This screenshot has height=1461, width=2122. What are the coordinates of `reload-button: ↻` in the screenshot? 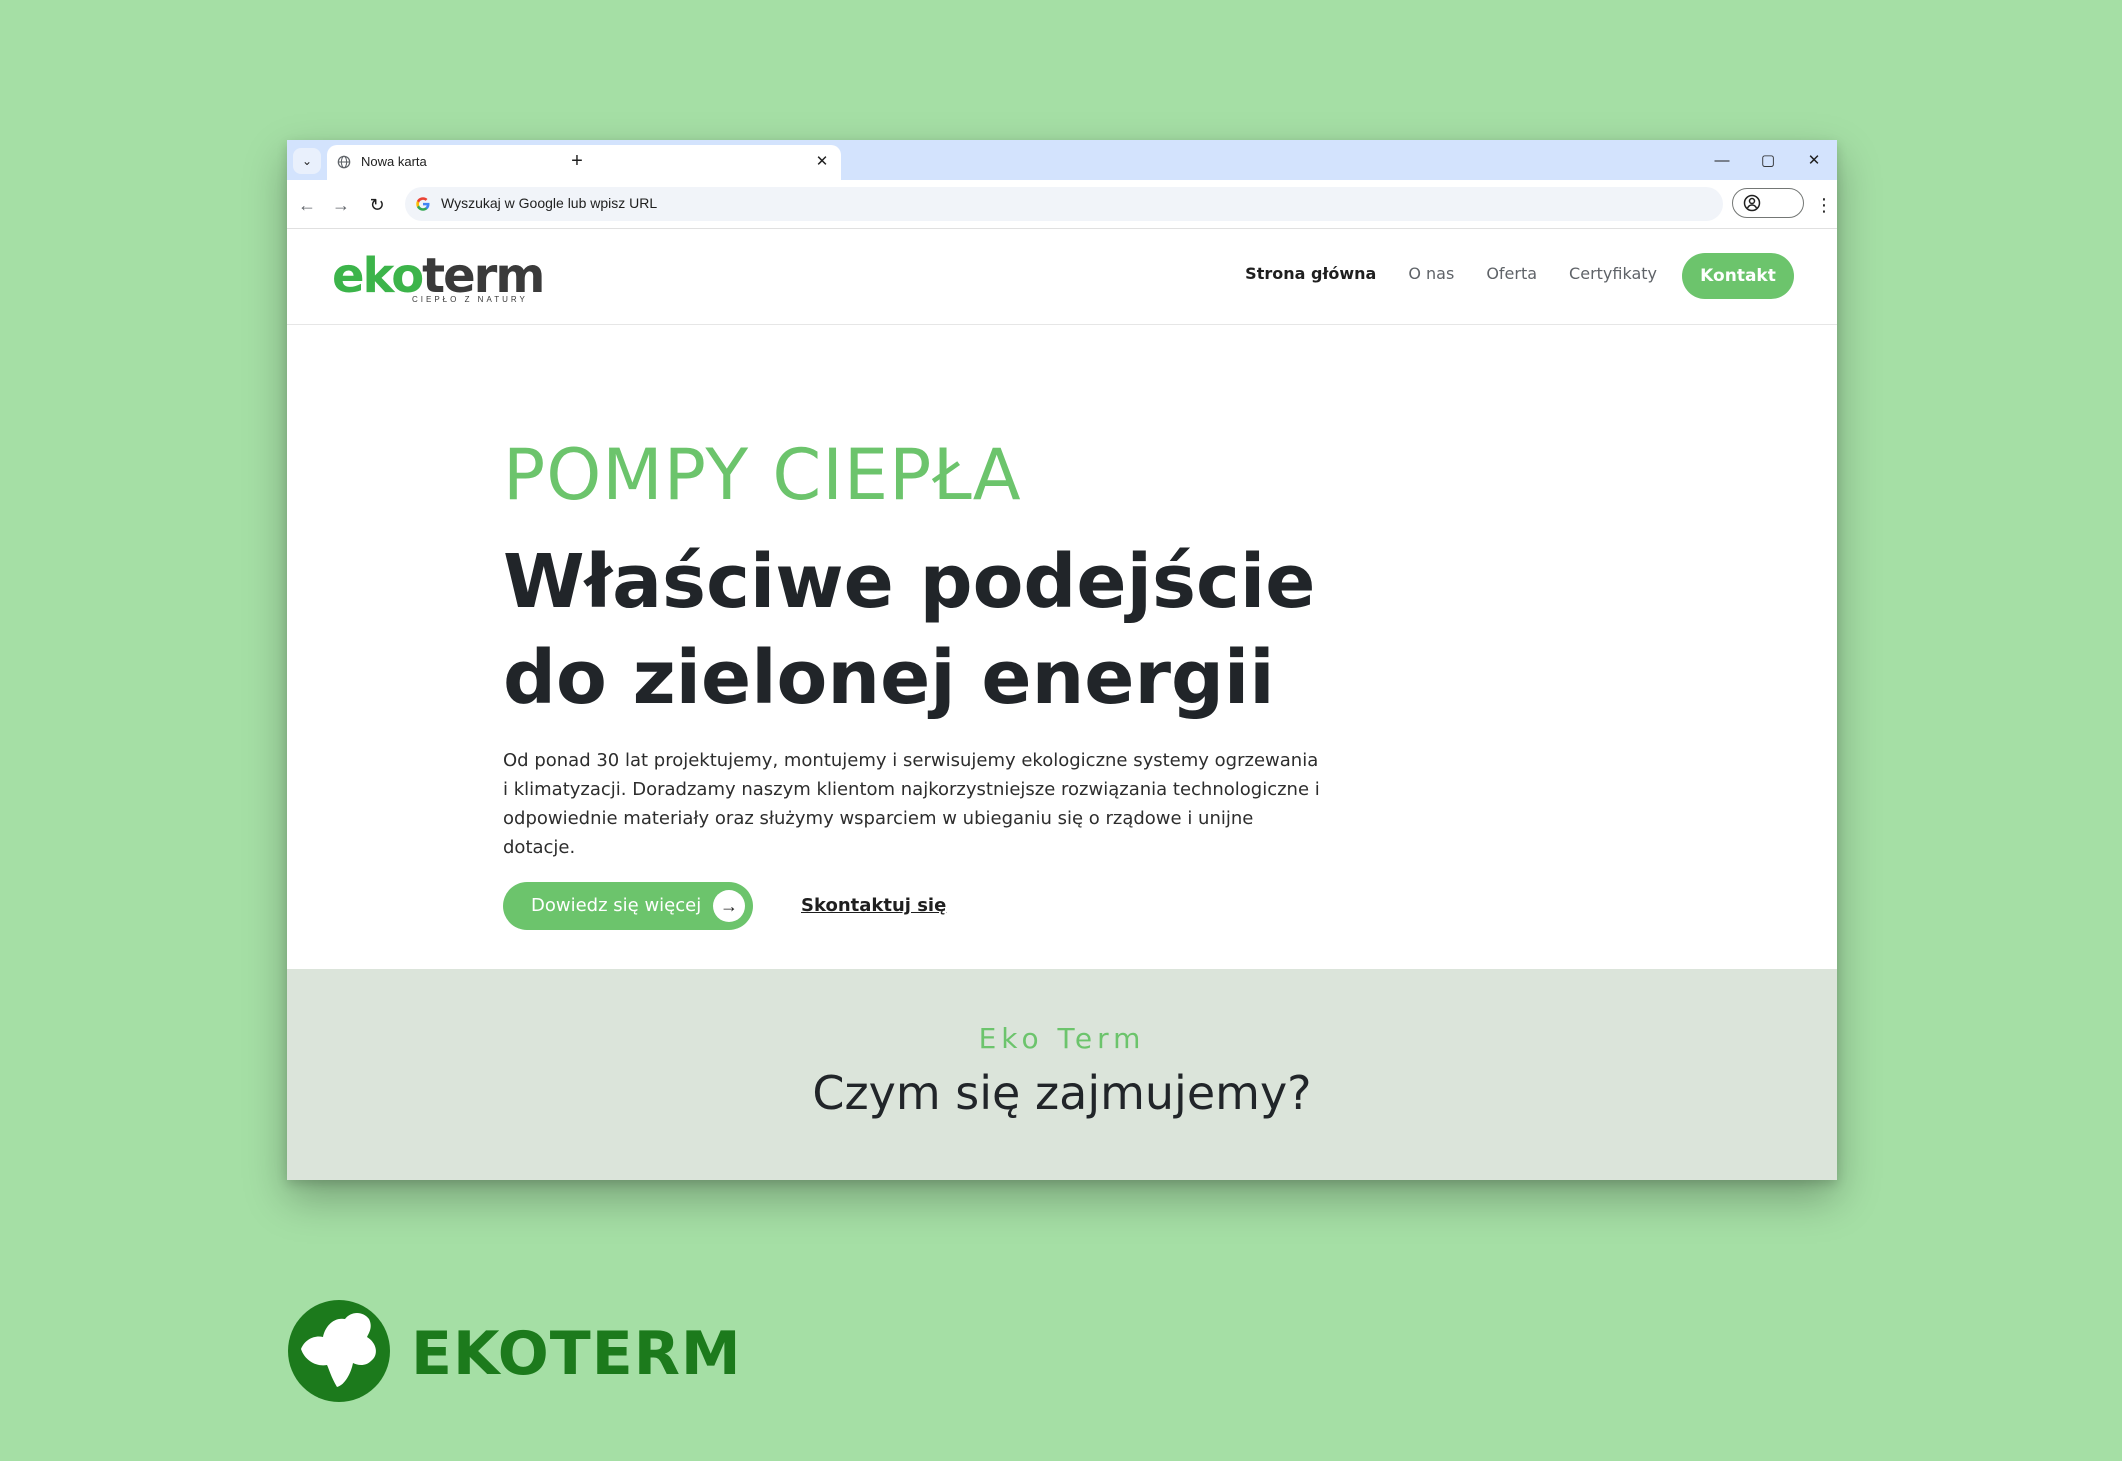 It's located at (377, 205).